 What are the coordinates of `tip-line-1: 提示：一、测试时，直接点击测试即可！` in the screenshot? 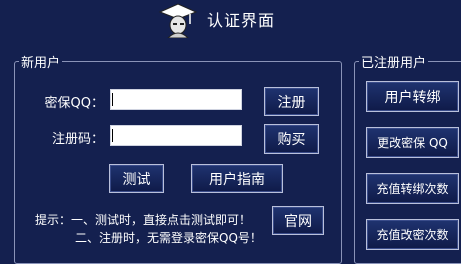 It's located at (143, 220).